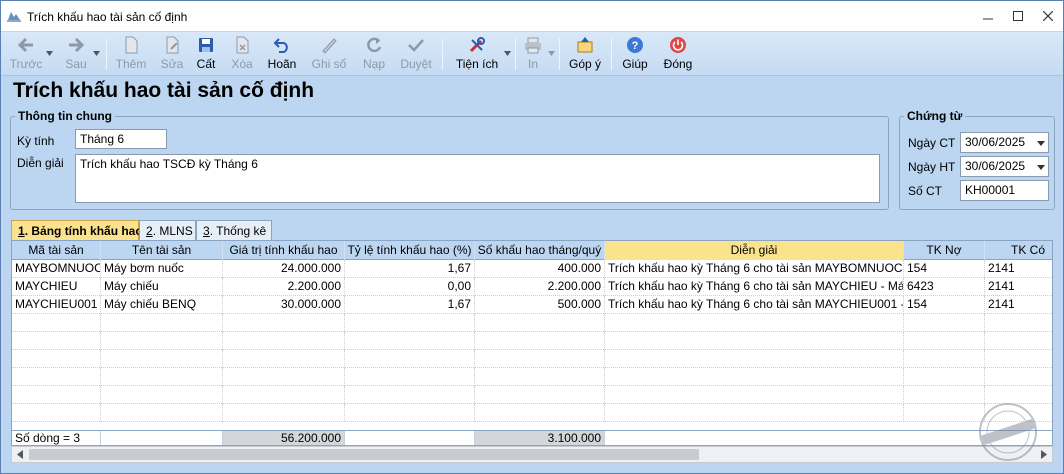 This screenshot has width=1064, height=474. Describe the element at coordinates (284, 269) in the screenshot. I see `table-cell: 24.000.000` at that location.